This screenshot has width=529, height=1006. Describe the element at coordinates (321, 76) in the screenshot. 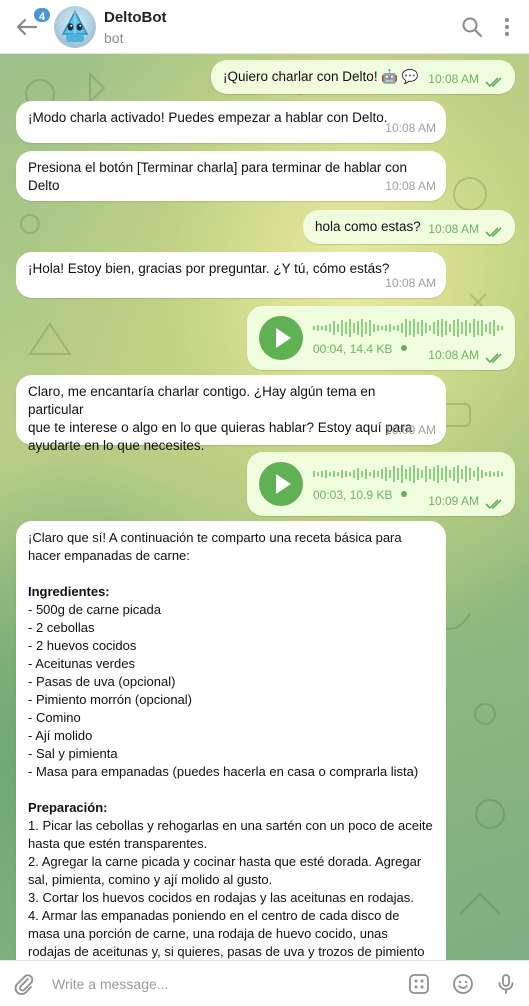

I see `message-text: ¡Quiero charlar con Delto! 🤖 💬` at that location.